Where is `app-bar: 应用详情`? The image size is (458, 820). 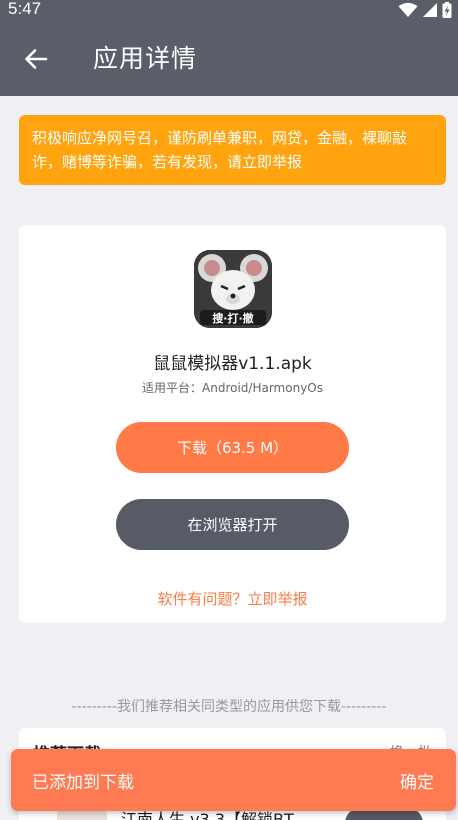 app-bar: 应用详情 is located at coordinates (229, 59).